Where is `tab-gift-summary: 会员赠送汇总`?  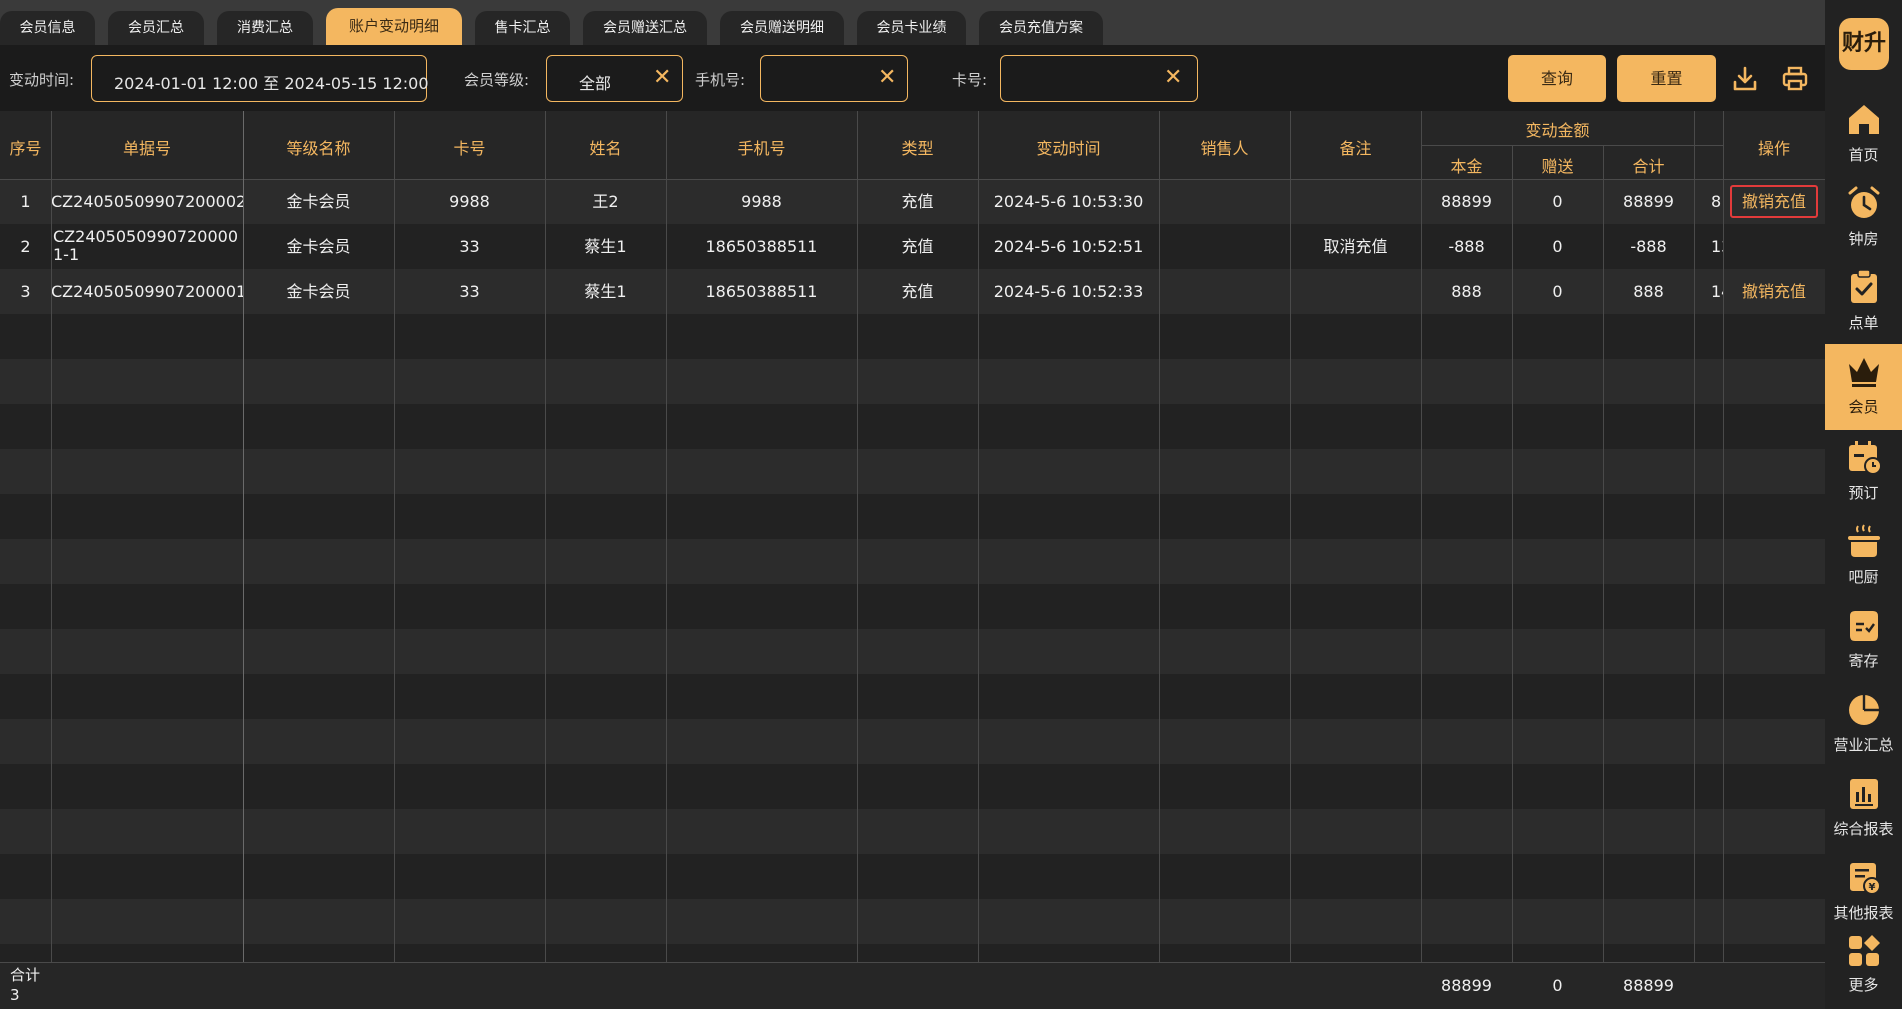
tab-gift-summary: 会员赠送汇总 is located at coordinates (645, 28).